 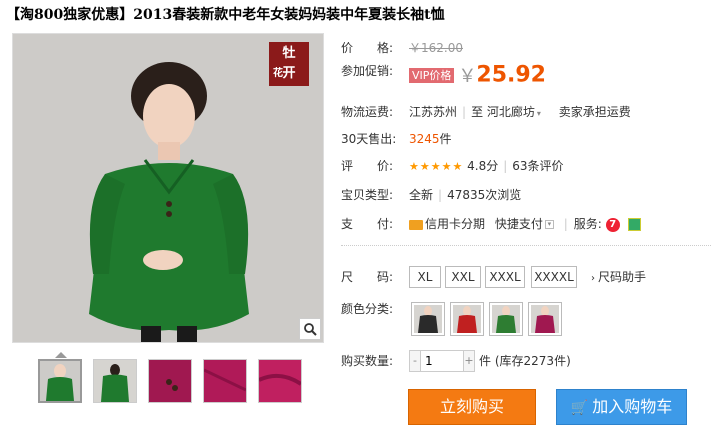 I want to click on ship-to-select: 河北廊坊, so click(x=511, y=112).